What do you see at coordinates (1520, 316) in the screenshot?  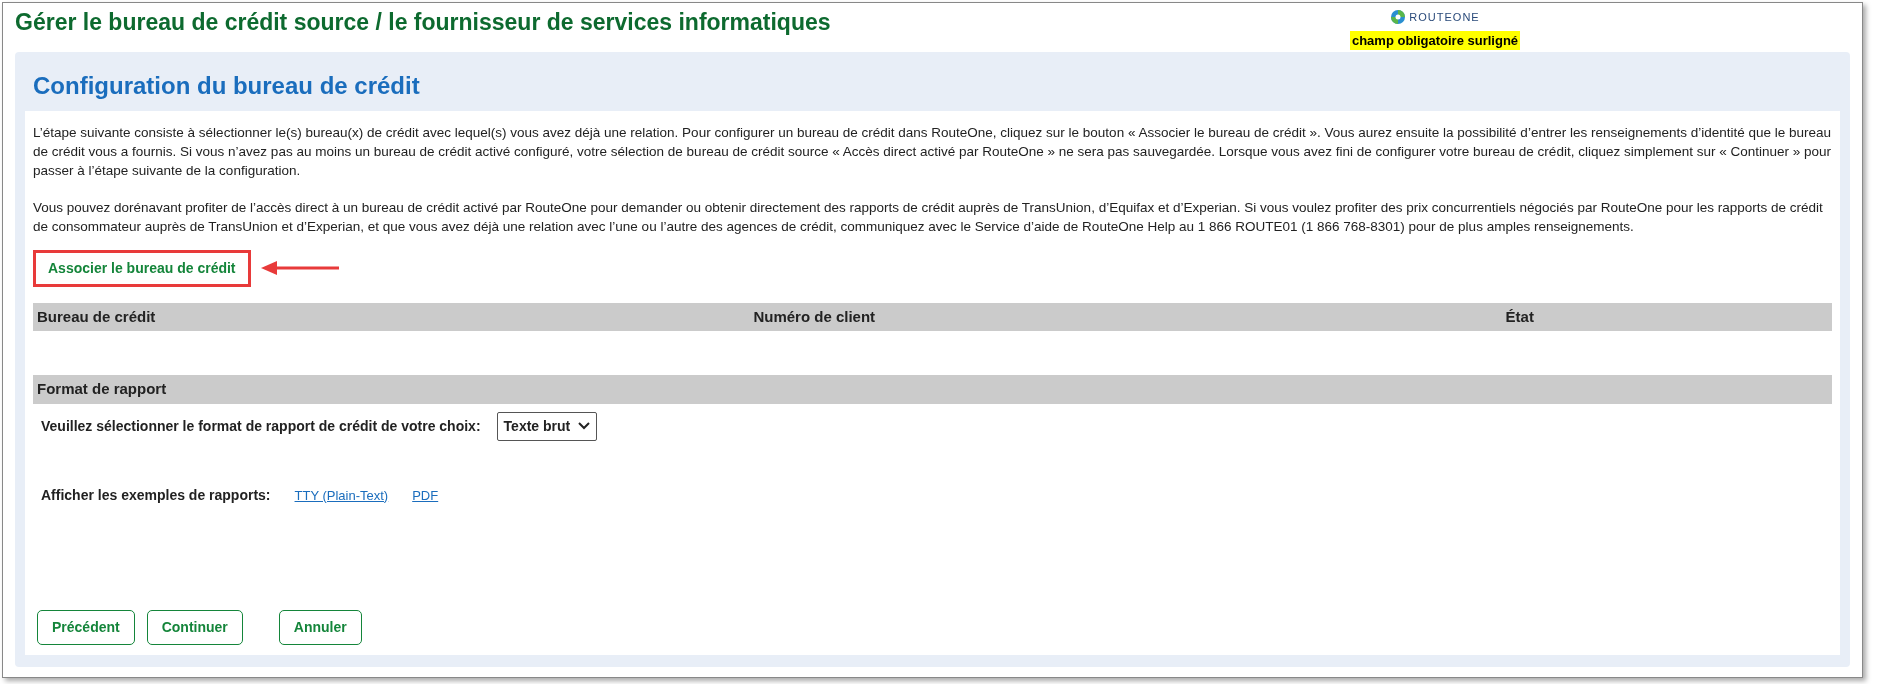 I see `column-header: État` at bounding box center [1520, 316].